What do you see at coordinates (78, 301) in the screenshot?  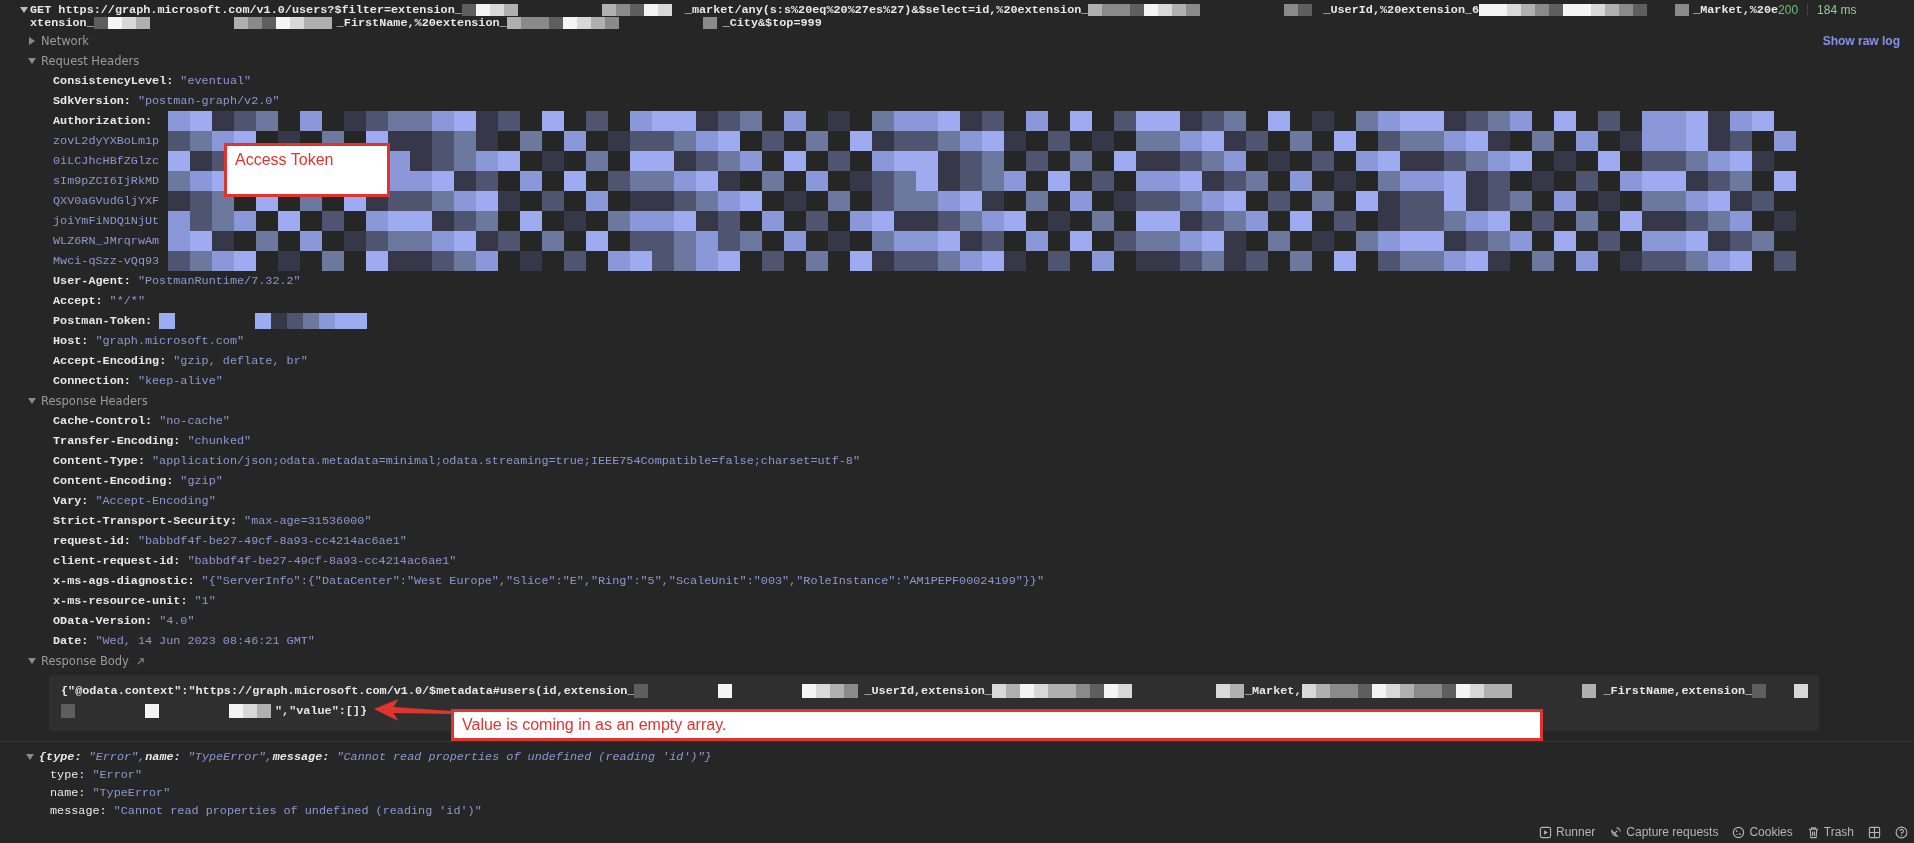 I see `header-name: Accept:` at bounding box center [78, 301].